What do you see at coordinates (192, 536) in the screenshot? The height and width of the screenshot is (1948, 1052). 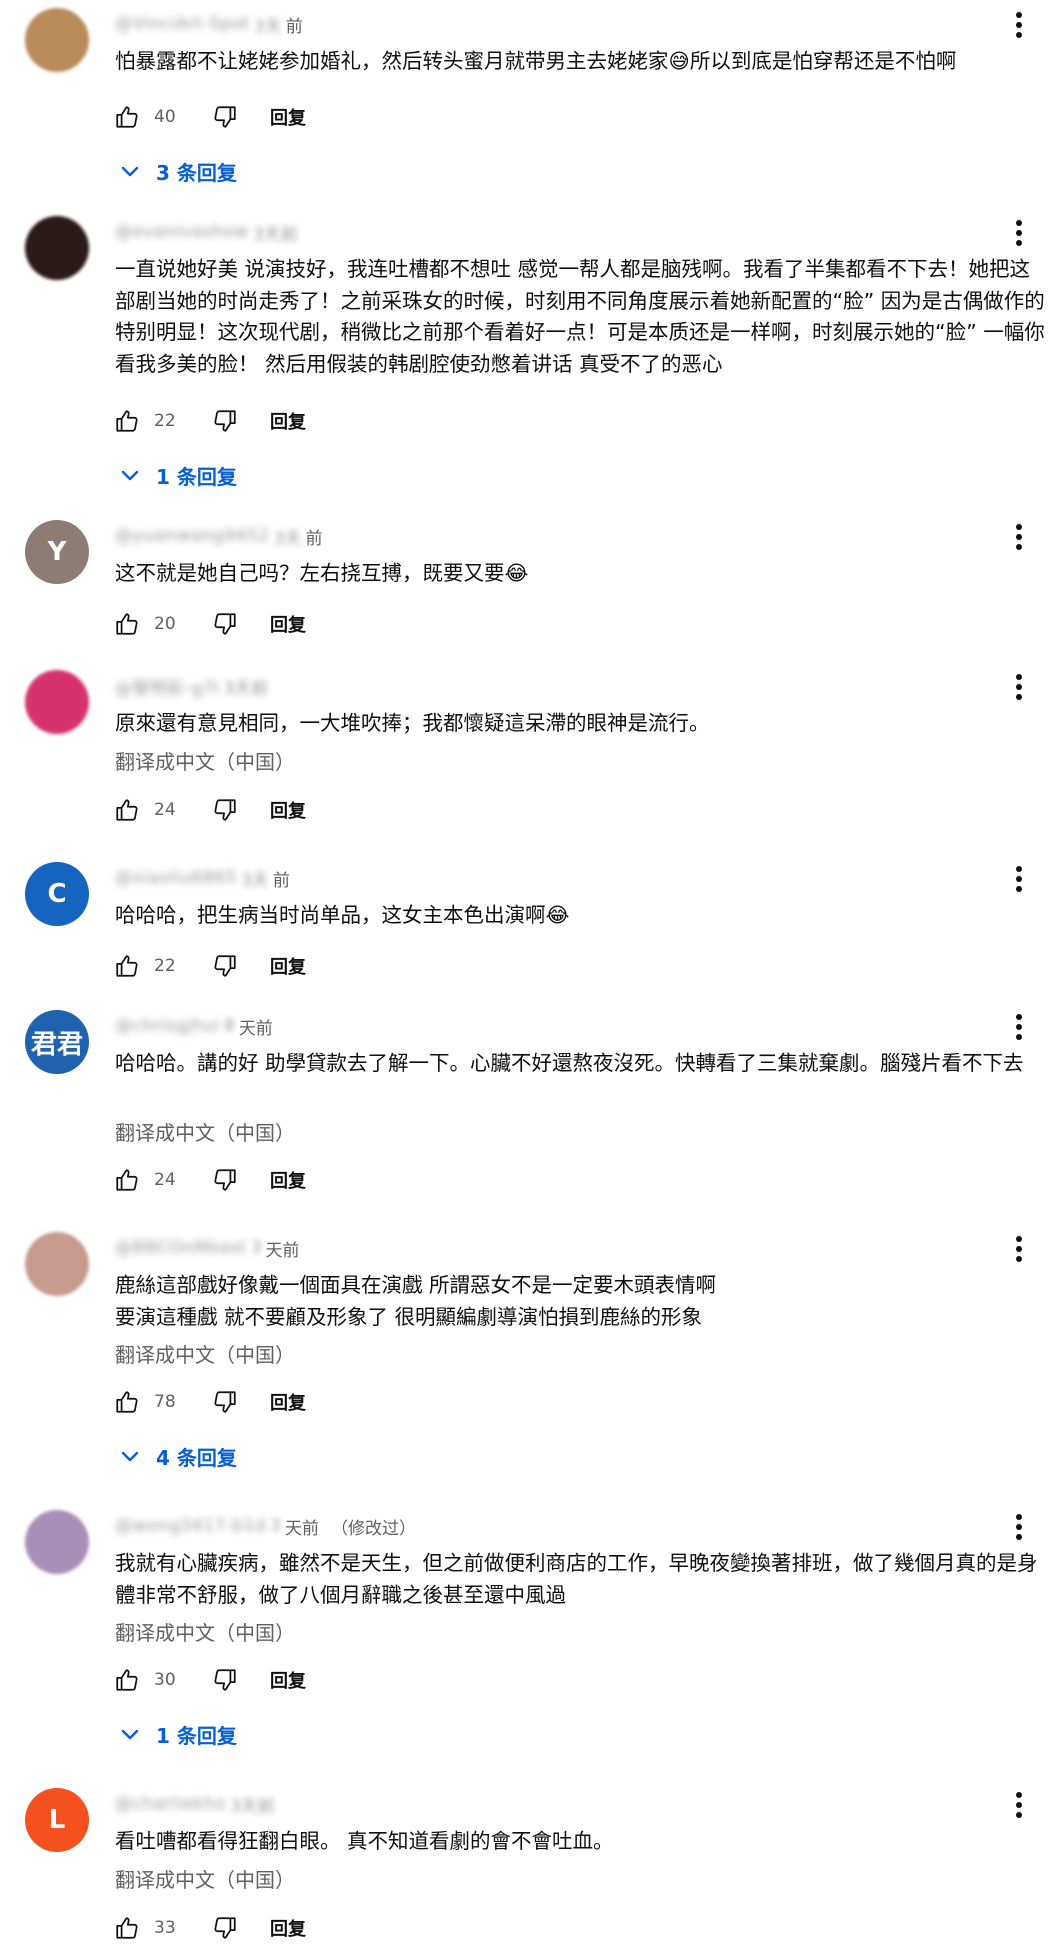 I see `author-handle: @yuanwang9452` at bounding box center [192, 536].